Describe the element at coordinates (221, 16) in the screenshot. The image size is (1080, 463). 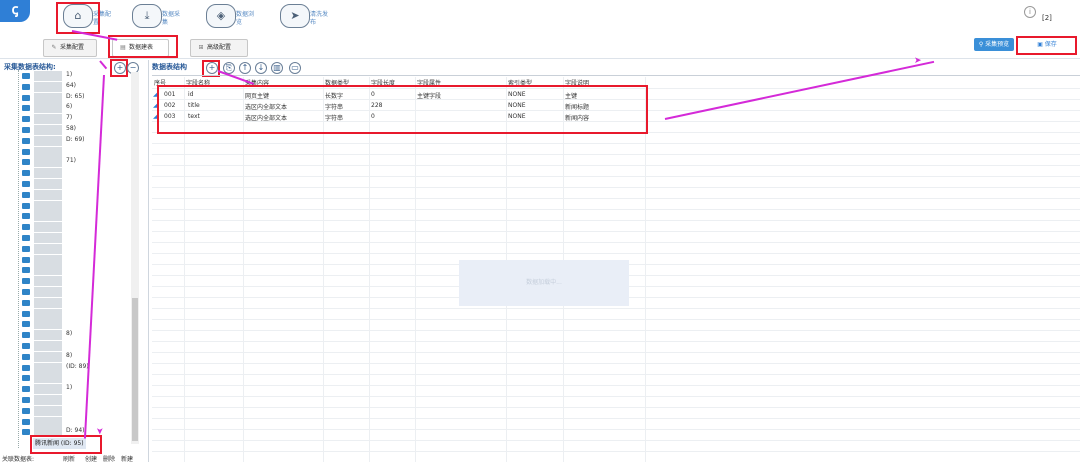
I see `layers-icon: ◈` at that location.